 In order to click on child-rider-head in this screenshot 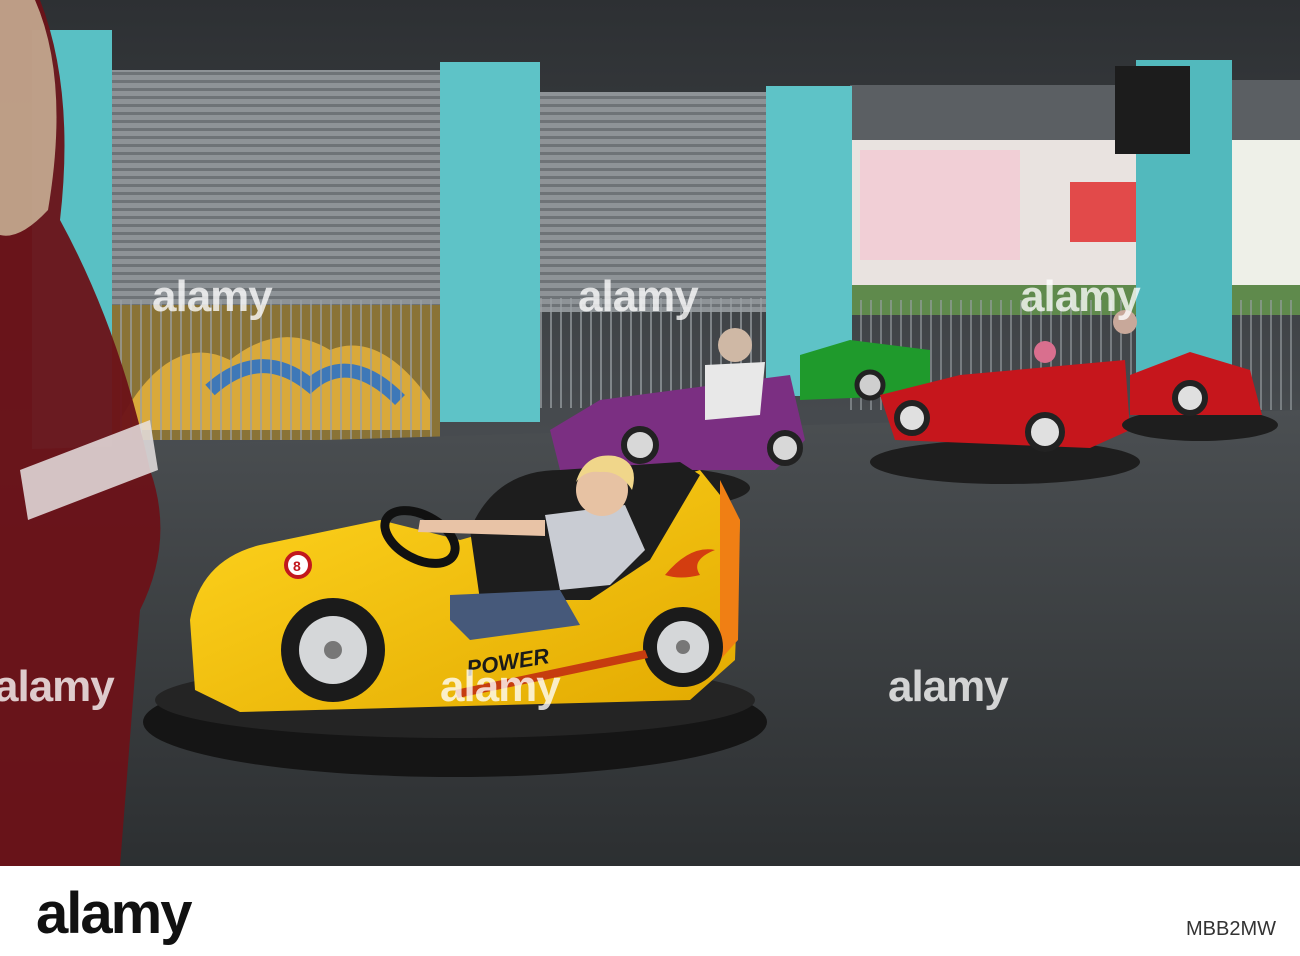, I will do `click(1045, 352)`.